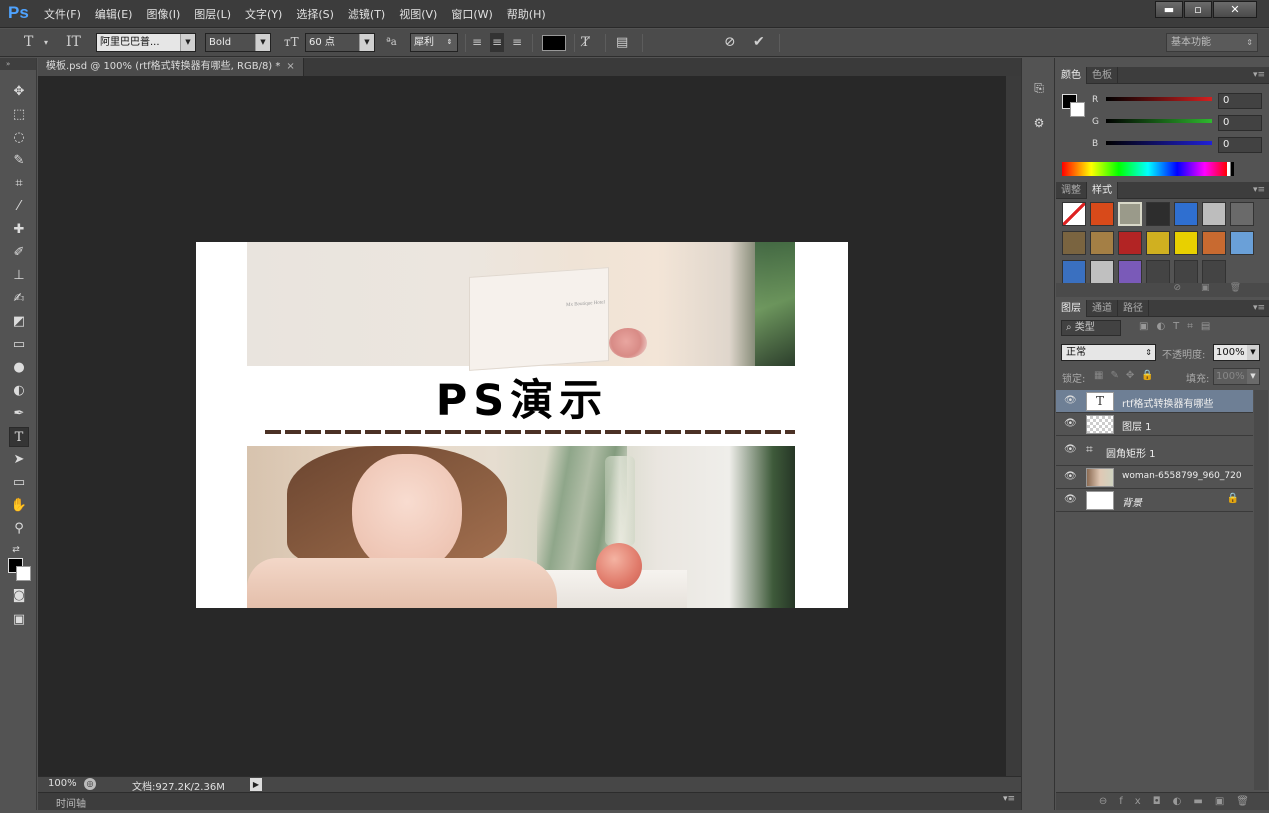  What do you see at coordinates (19, 230) in the screenshot?
I see `healing-brush-tool-icon: ✚` at bounding box center [19, 230].